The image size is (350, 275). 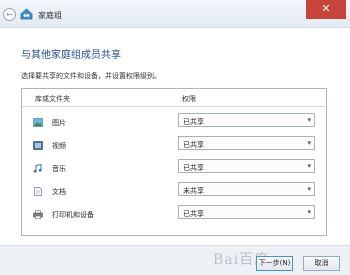 I want to click on share-row-videos: 视频 已共享 ▾, so click(x=174, y=145).